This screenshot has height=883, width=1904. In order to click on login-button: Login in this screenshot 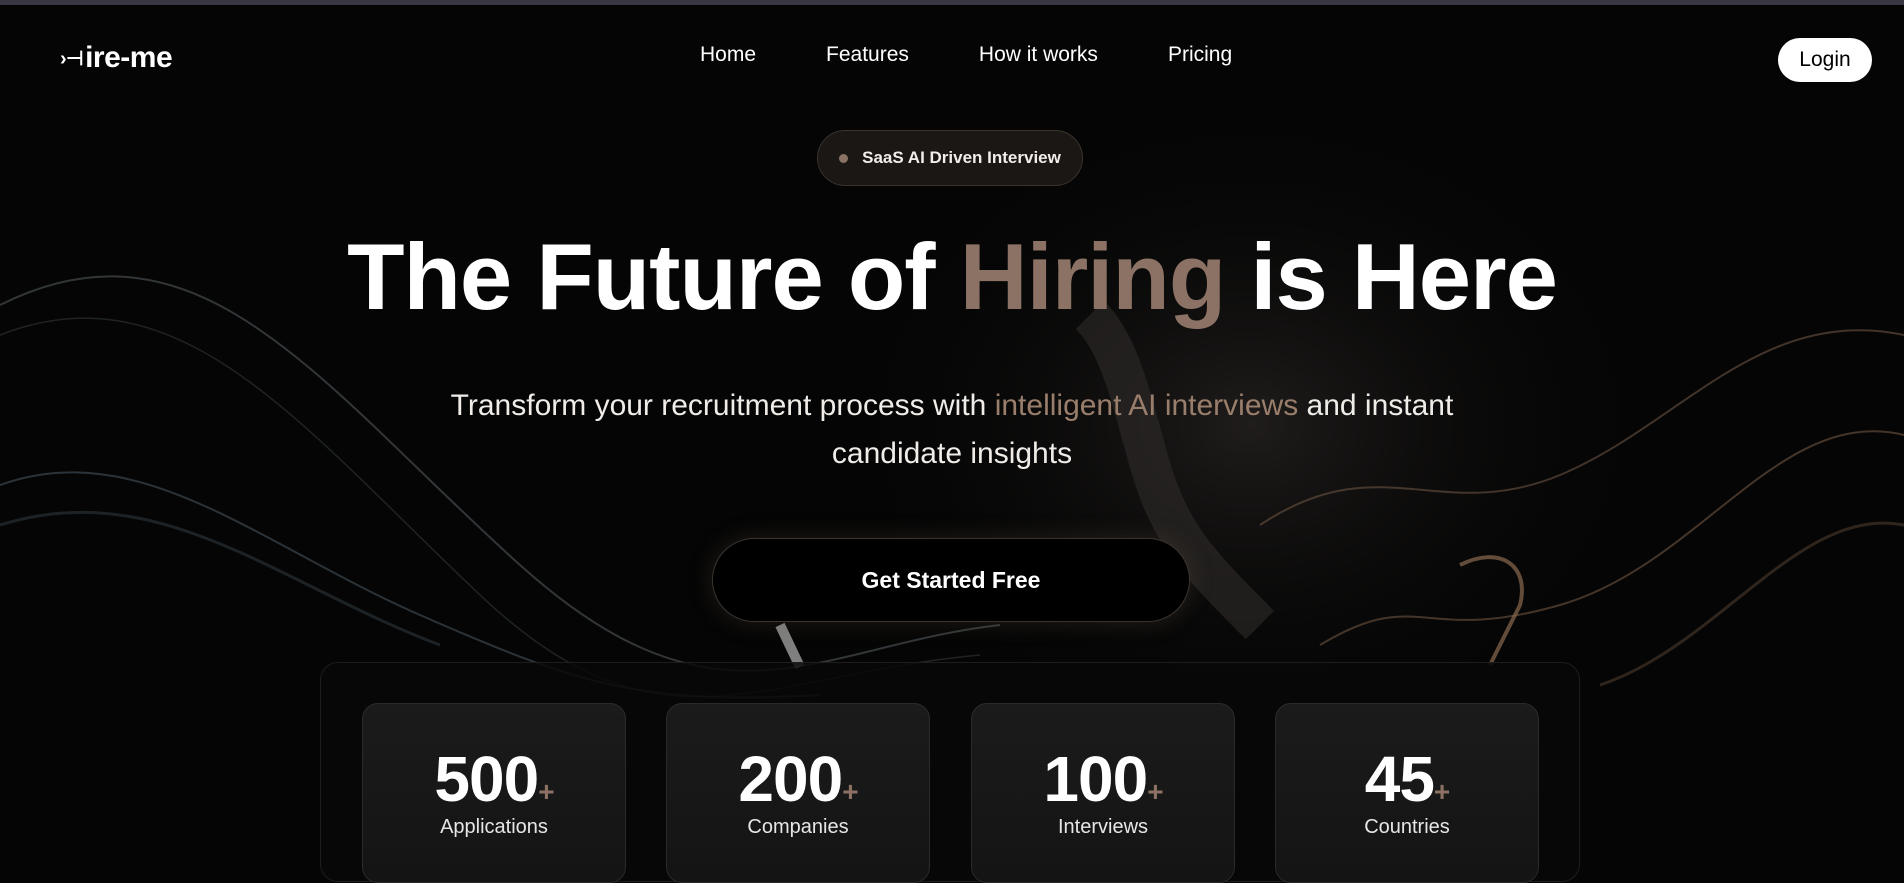, I will do `click(1825, 60)`.